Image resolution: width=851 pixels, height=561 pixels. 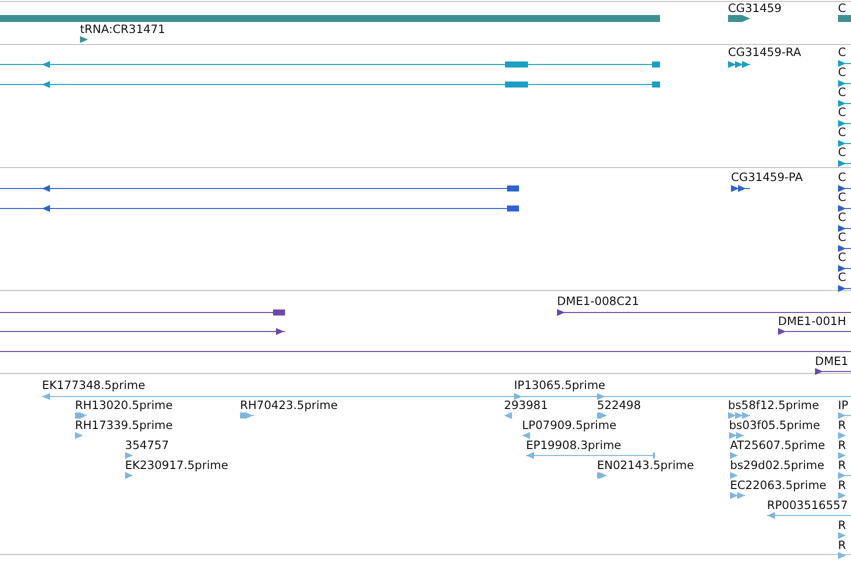 I want to click on feature-label: LP07909.5prime, so click(x=569, y=425).